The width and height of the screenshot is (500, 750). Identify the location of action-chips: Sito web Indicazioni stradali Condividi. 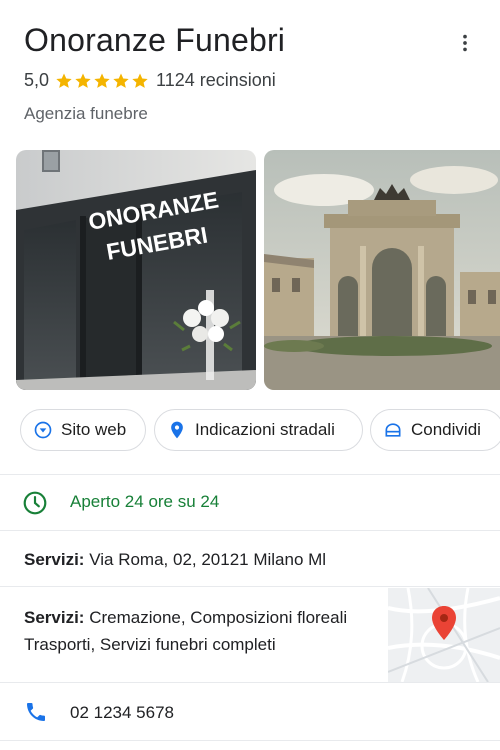
(260, 431).